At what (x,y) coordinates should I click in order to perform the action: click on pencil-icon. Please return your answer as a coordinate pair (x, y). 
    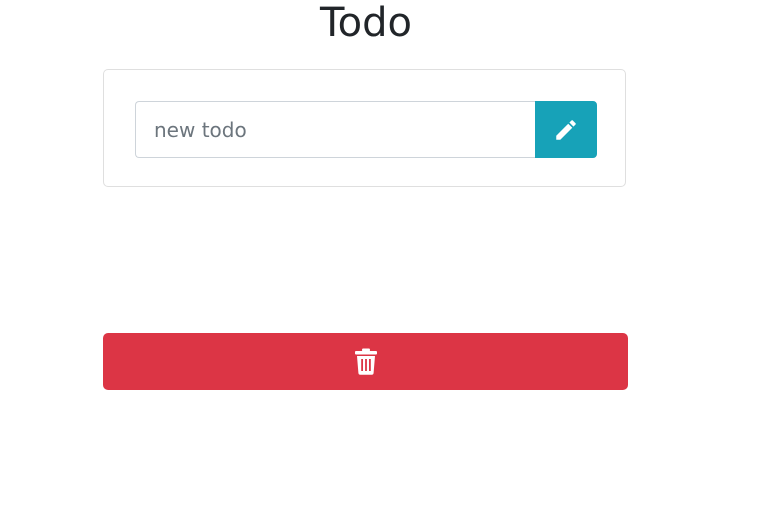
    Looking at the image, I should click on (566, 130).